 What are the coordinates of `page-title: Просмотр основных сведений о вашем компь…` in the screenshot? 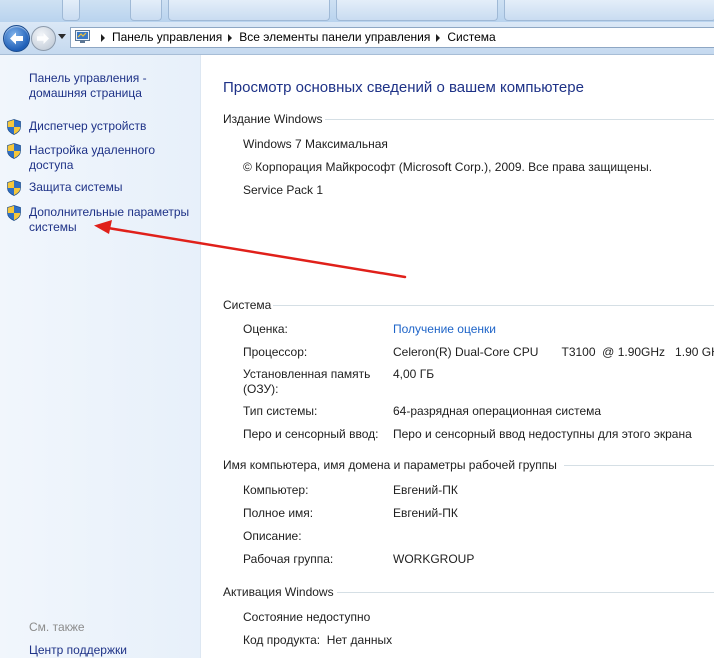 It's located at (403, 87).